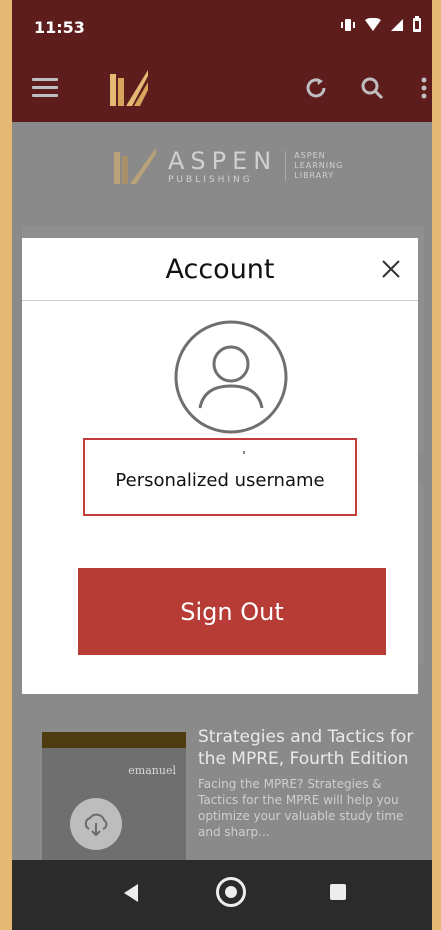 This screenshot has height=930, width=441. What do you see at coordinates (231, 377) in the screenshot?
I see `avatar-icon` at bounding box center [231, 377].